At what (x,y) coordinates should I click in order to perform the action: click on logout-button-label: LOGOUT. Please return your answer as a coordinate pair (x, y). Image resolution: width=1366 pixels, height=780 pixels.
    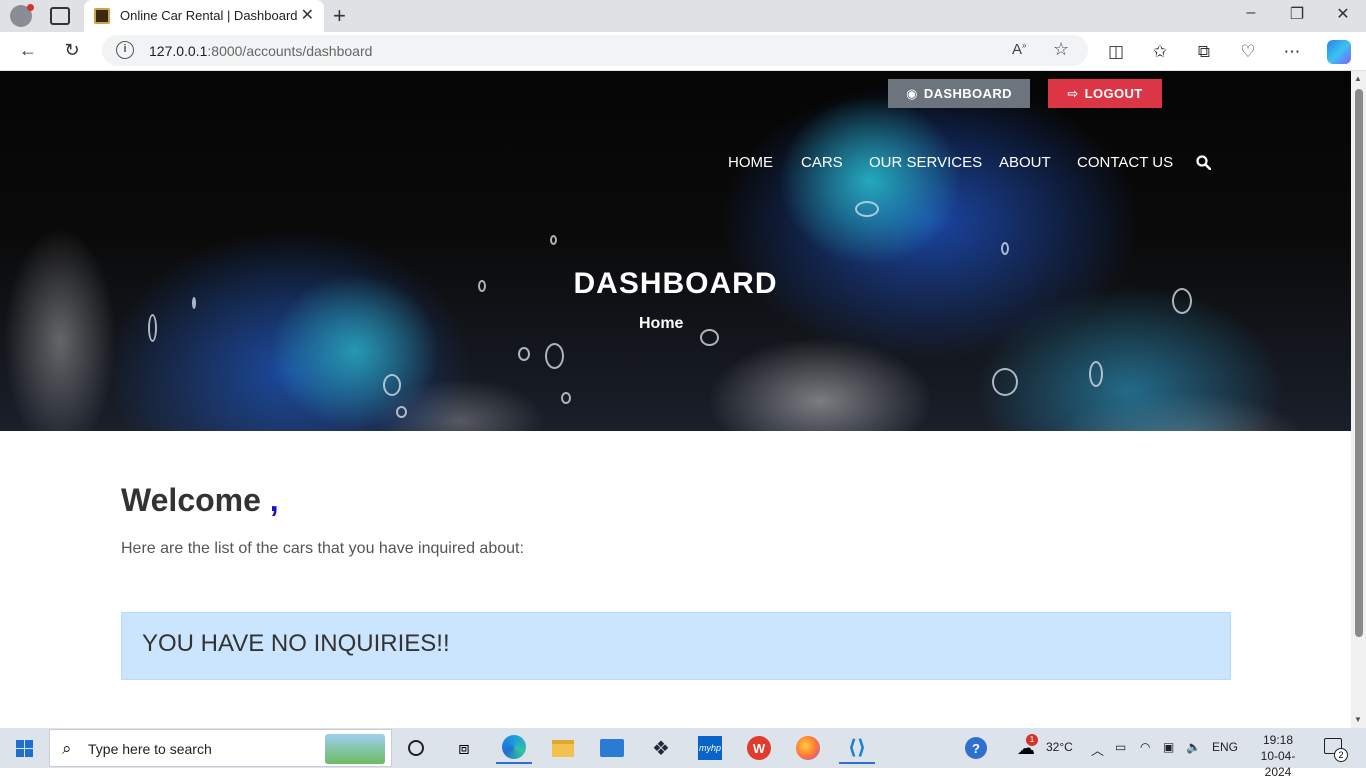
    Looking at the image, I should click on (1113, 93).